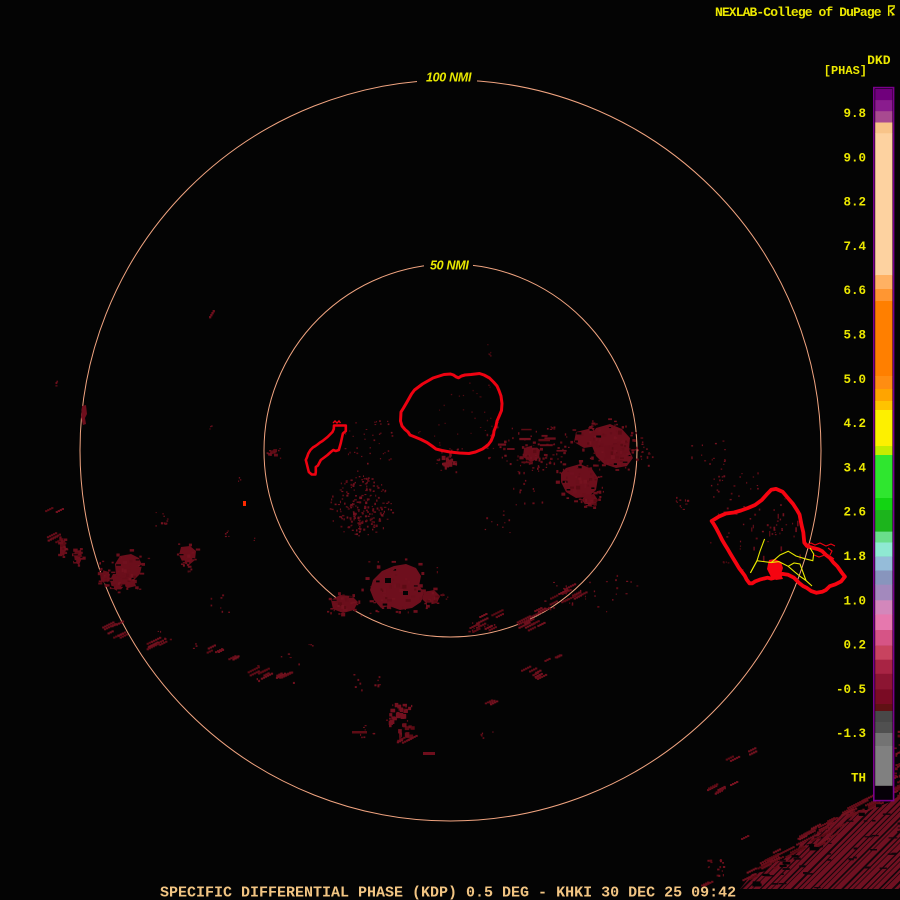 This screenshot has height=900, width=900. Describe the element at coordinates (858, 779) in the screenshot. I see `svg-text: TH` at that location.